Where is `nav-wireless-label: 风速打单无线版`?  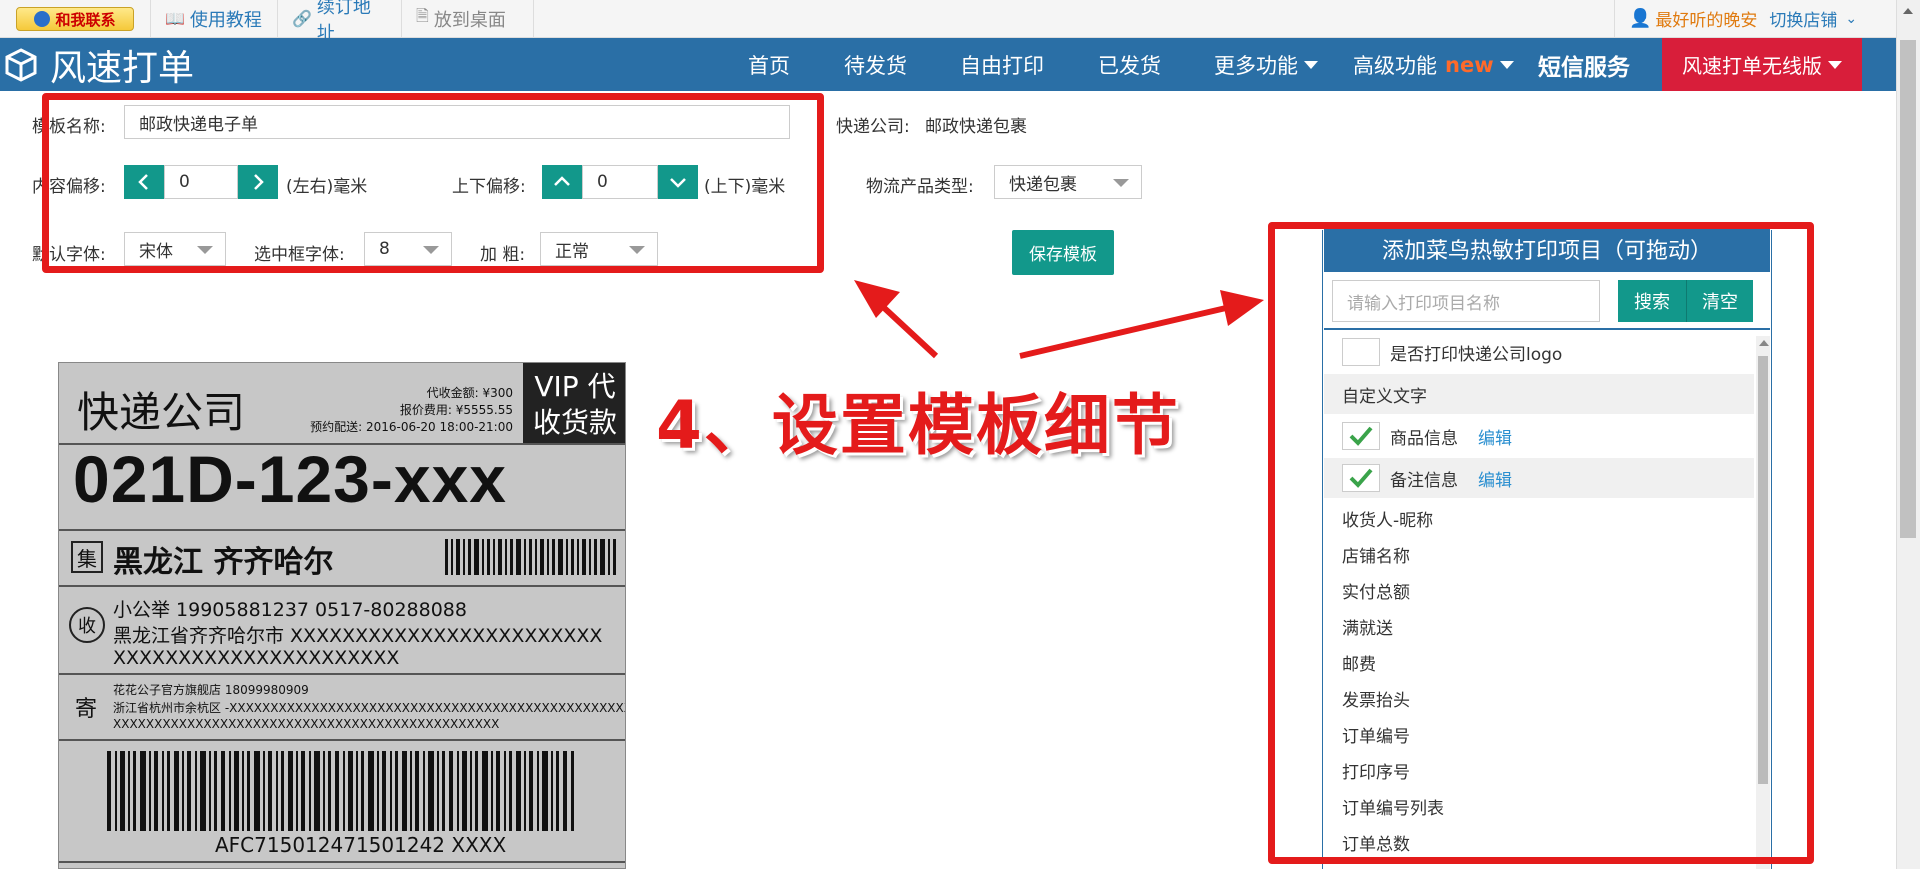 nav-wireless-label: 风速打单无线版 is located at coordinates (1752, 66).